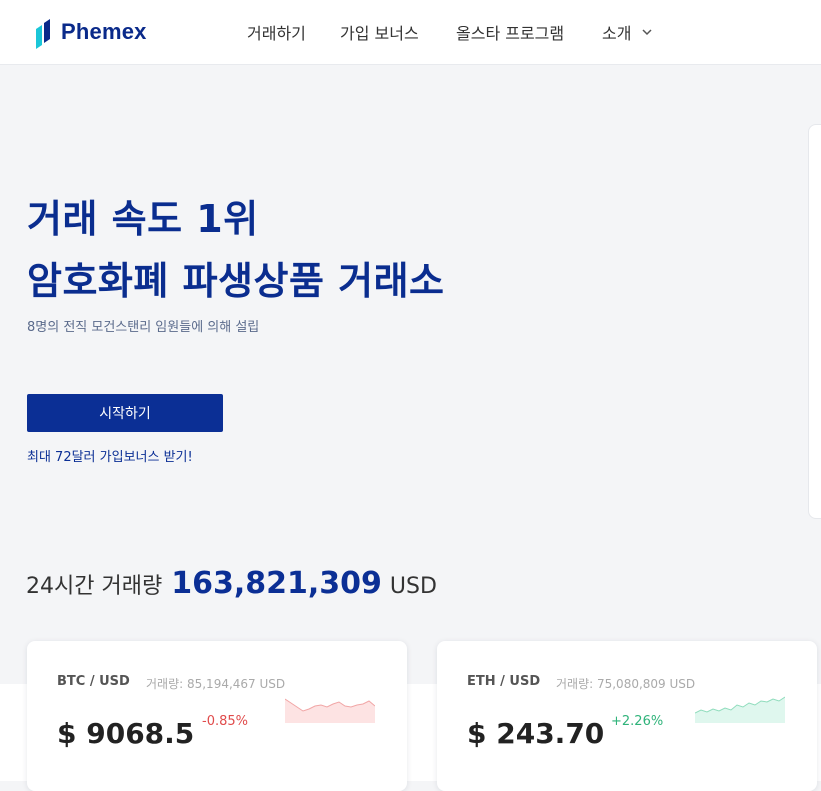 The height and width of the screenshot is (791, 821). What do you see at coordinates (126, 733) in the screenshot?
I see `ticker-price: $ 9068.5` at bounding box center [126, 733].